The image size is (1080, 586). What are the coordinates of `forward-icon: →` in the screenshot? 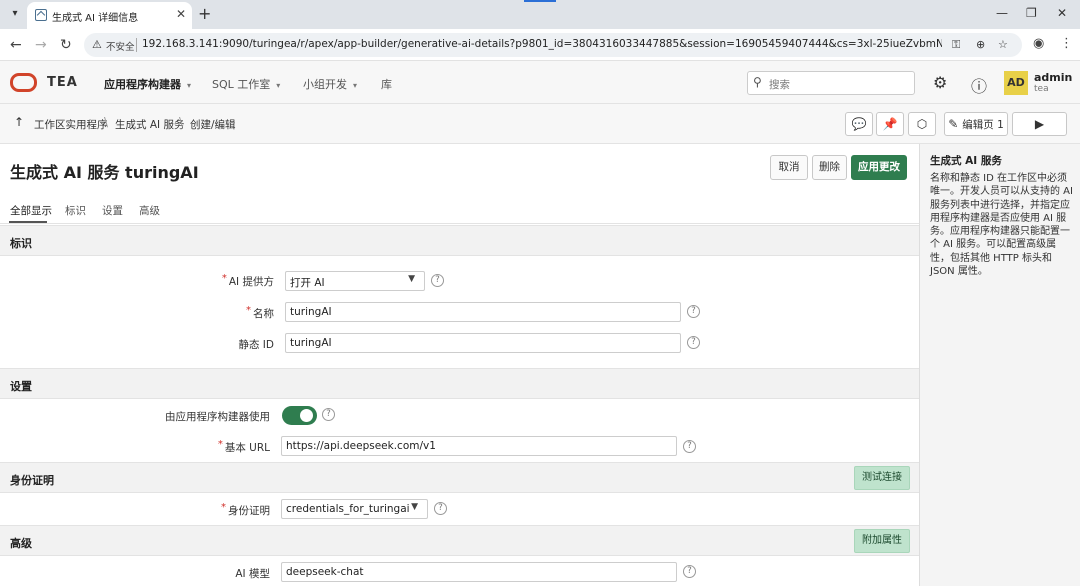 It's located at (41, 45).